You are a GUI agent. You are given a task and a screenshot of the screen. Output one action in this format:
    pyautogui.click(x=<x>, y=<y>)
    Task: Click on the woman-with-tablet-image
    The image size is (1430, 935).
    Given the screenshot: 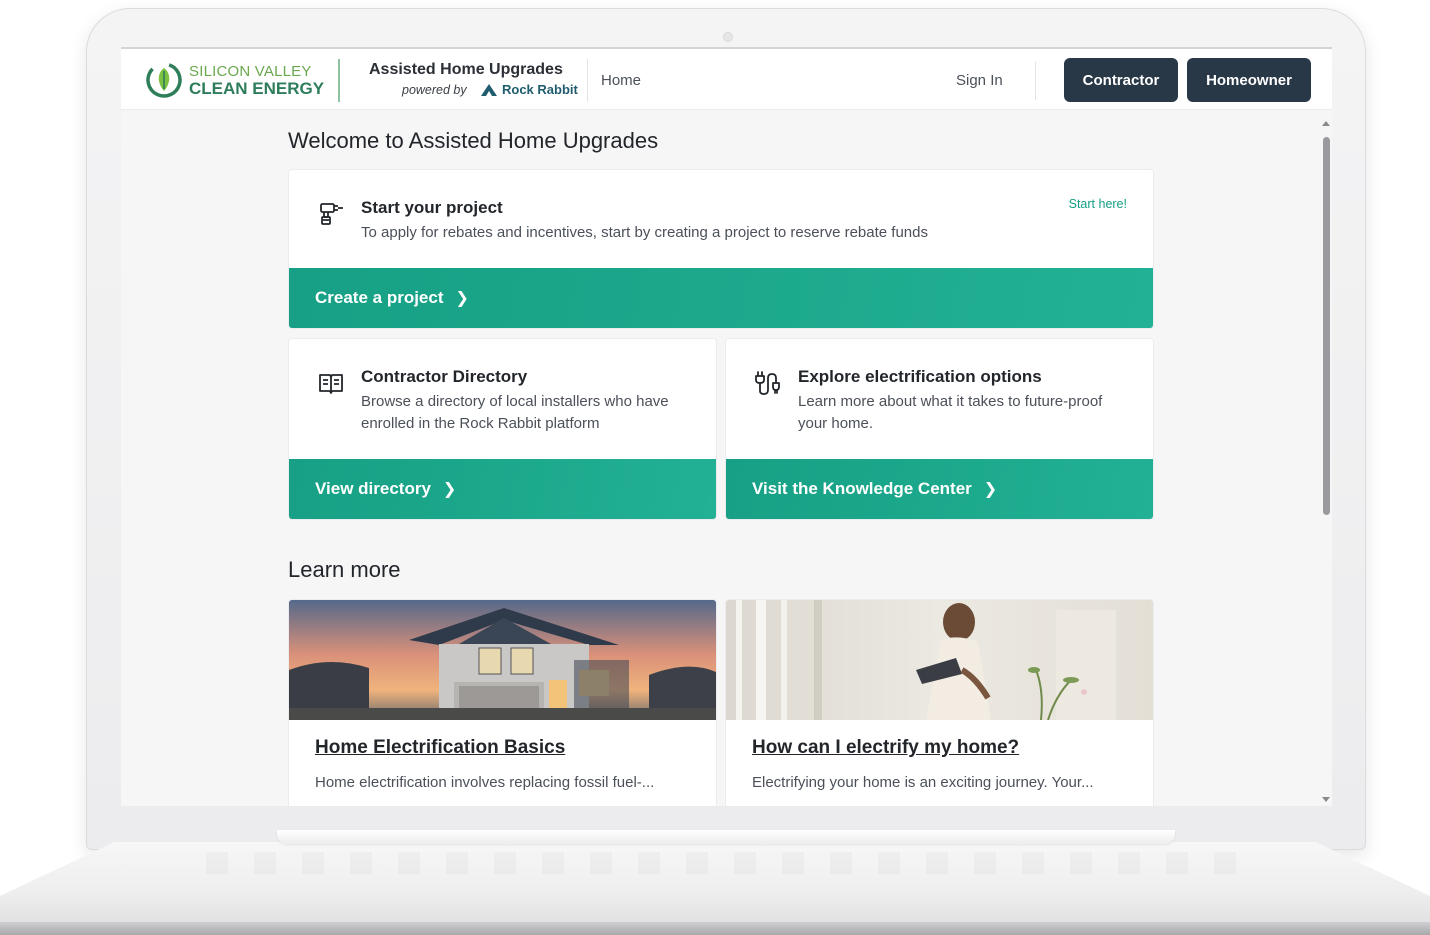 What is the action you would take?
    pyautogui.click(x=939, y=660)
    